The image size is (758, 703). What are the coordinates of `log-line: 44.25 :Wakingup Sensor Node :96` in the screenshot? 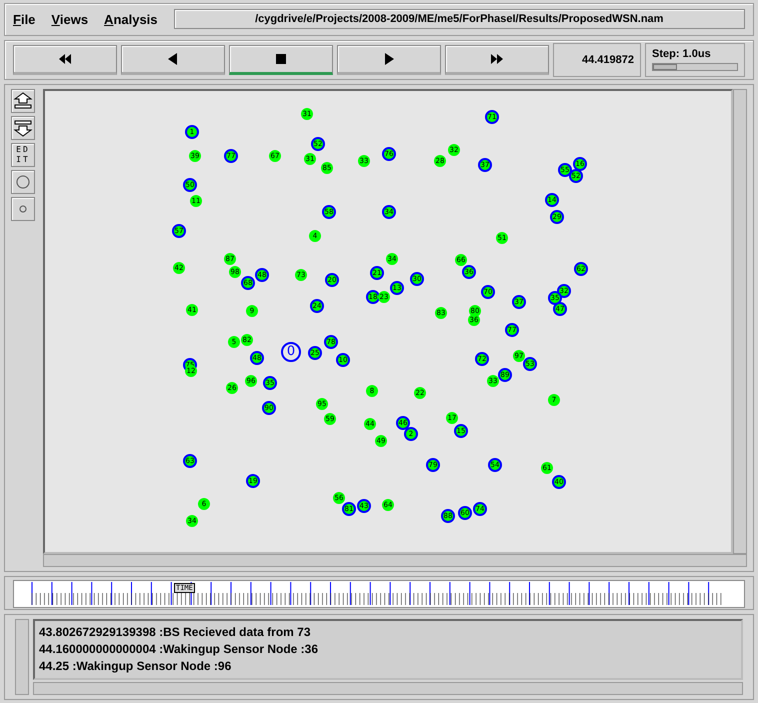 It's located at (135, 666).